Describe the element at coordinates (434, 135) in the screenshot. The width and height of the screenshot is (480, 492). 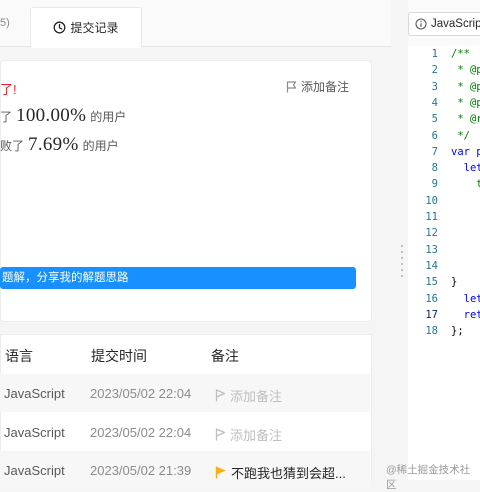
I see `line-number: 6` at that location.